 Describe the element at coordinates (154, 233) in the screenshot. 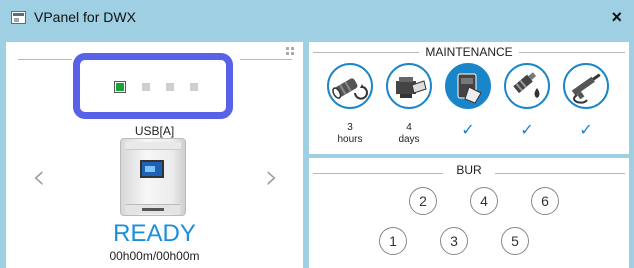

I see `machine-status: READY` at that location.